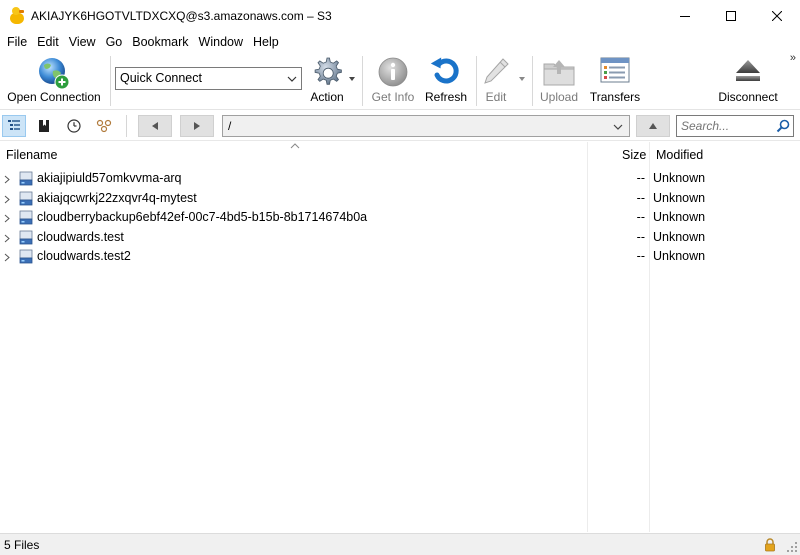 This screenshot has width=800, height=555. I want to click on transfers-label: Transfers, so click(615, 97).